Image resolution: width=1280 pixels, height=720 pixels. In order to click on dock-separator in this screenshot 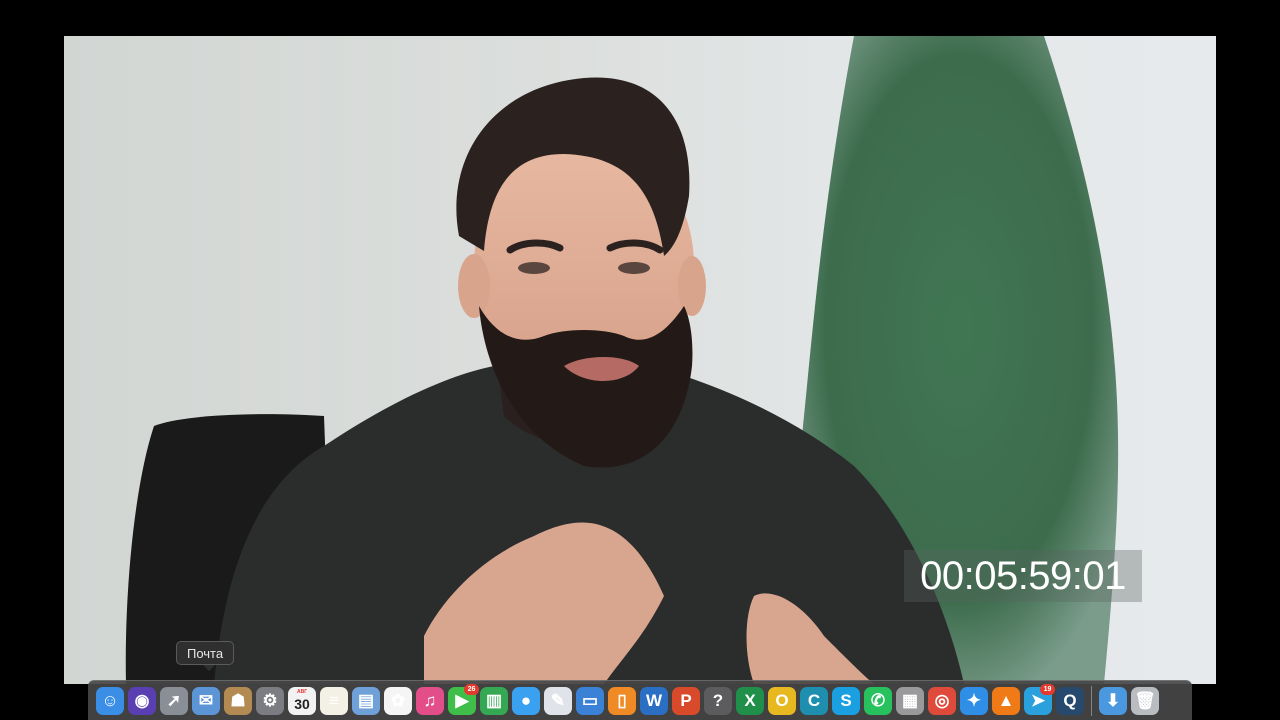, I will do `click(1091, 700)`.